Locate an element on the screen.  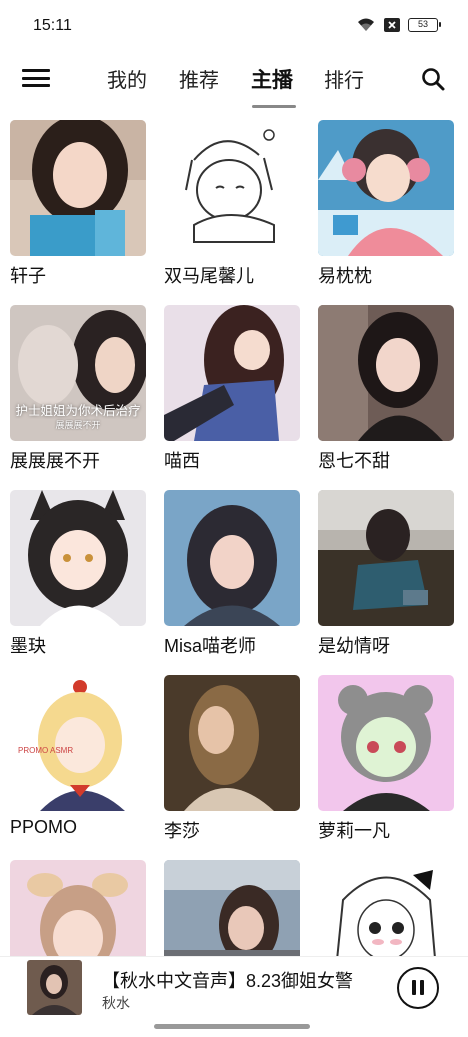
anchor-name: Misa喵老师 is located at coordinates (210, 646).